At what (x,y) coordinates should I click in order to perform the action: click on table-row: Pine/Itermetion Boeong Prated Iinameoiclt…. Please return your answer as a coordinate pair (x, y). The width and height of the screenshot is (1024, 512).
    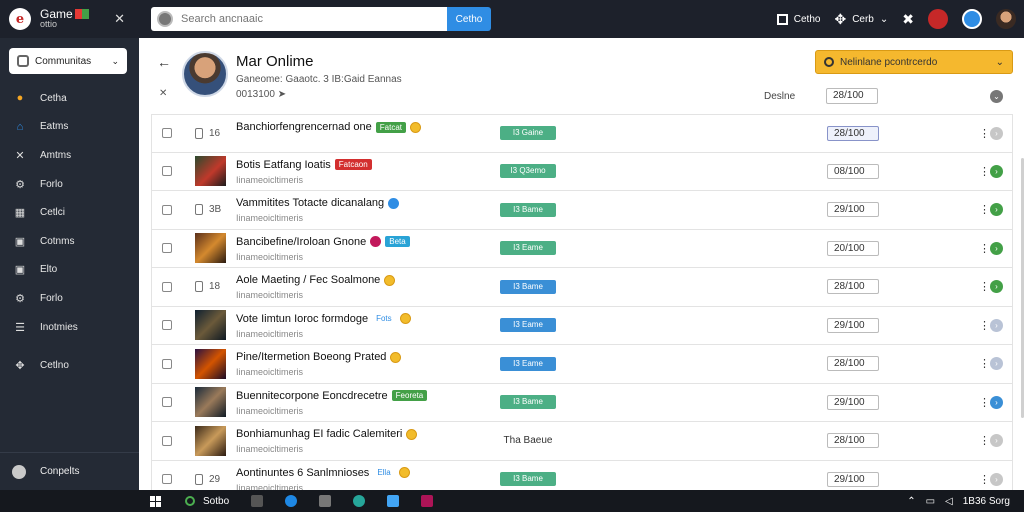
    Looking at the image, I should click on (582, 364).